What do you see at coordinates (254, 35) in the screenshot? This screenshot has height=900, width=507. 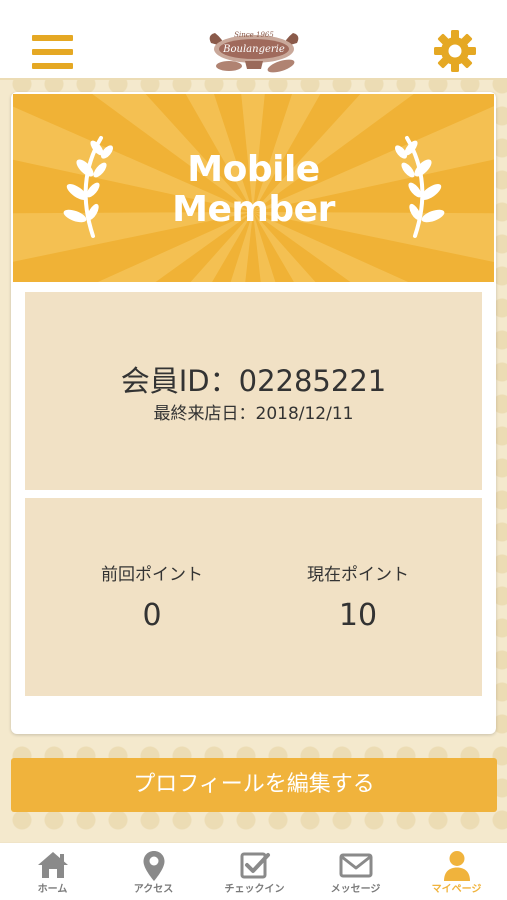 I see `svg-text: Since 1965` at bounding box center [254, 35].